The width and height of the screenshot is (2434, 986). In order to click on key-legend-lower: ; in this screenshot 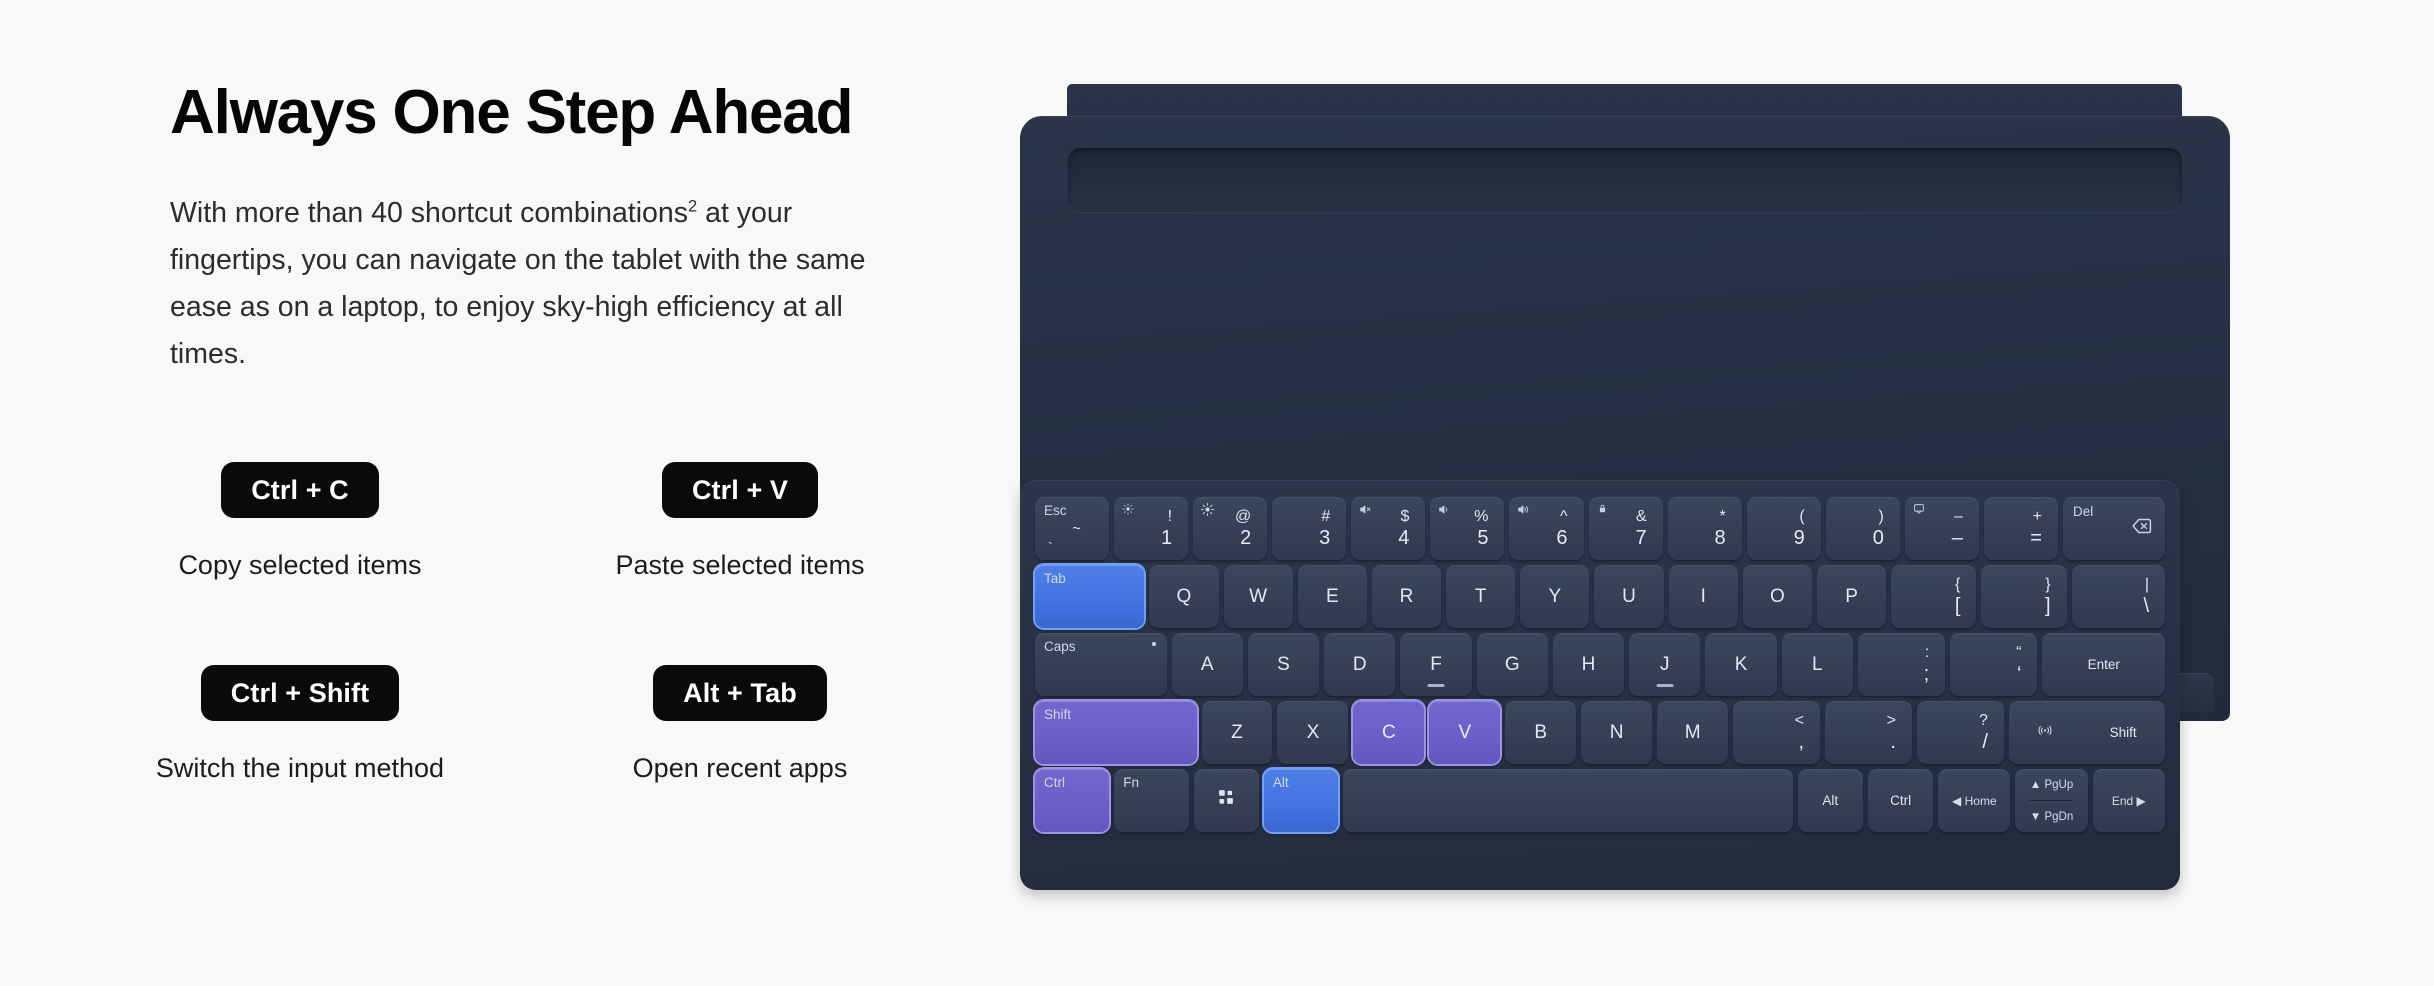, I will do `click(1926, 674)`.